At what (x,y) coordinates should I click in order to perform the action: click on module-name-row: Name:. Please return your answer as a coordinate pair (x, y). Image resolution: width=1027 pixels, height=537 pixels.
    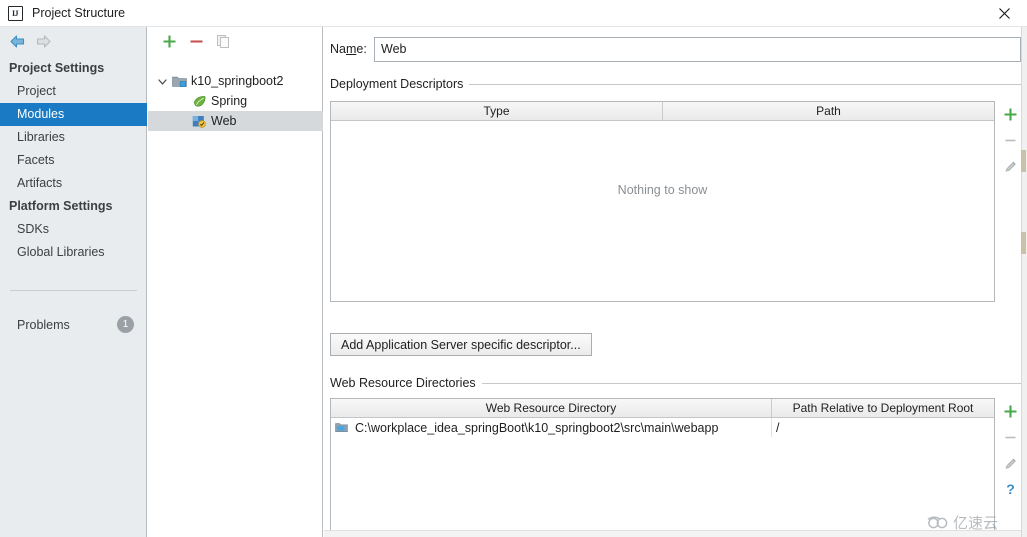
    Looking at the image, I should click on (675, 49).